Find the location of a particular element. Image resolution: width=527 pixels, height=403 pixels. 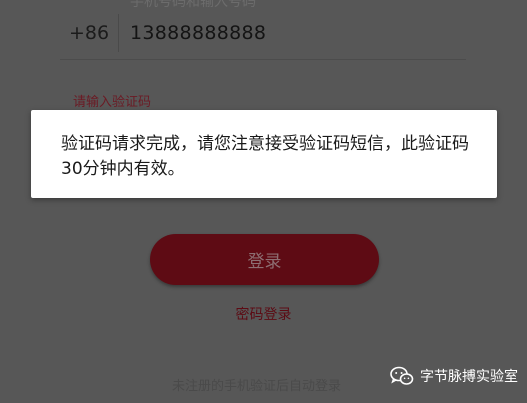

watermark: 字节脉搏实验室 is located at coordinates (454, 376).